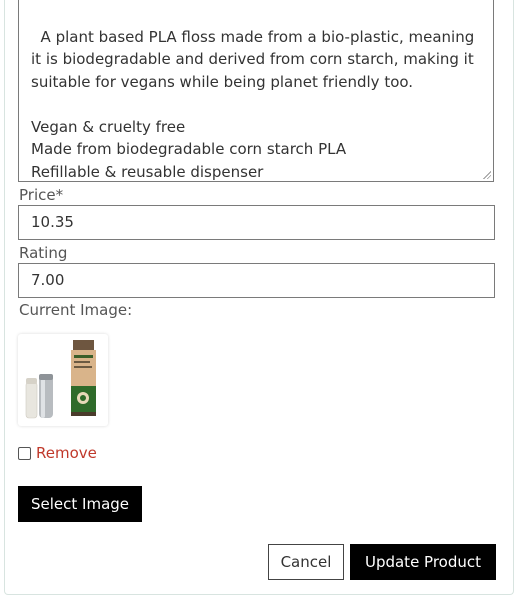 This screenshot has width=521, height=599. Describe the element at coordinates (76, 310) in the screenshot. I see `current-image-label: Current Image:` at that location.